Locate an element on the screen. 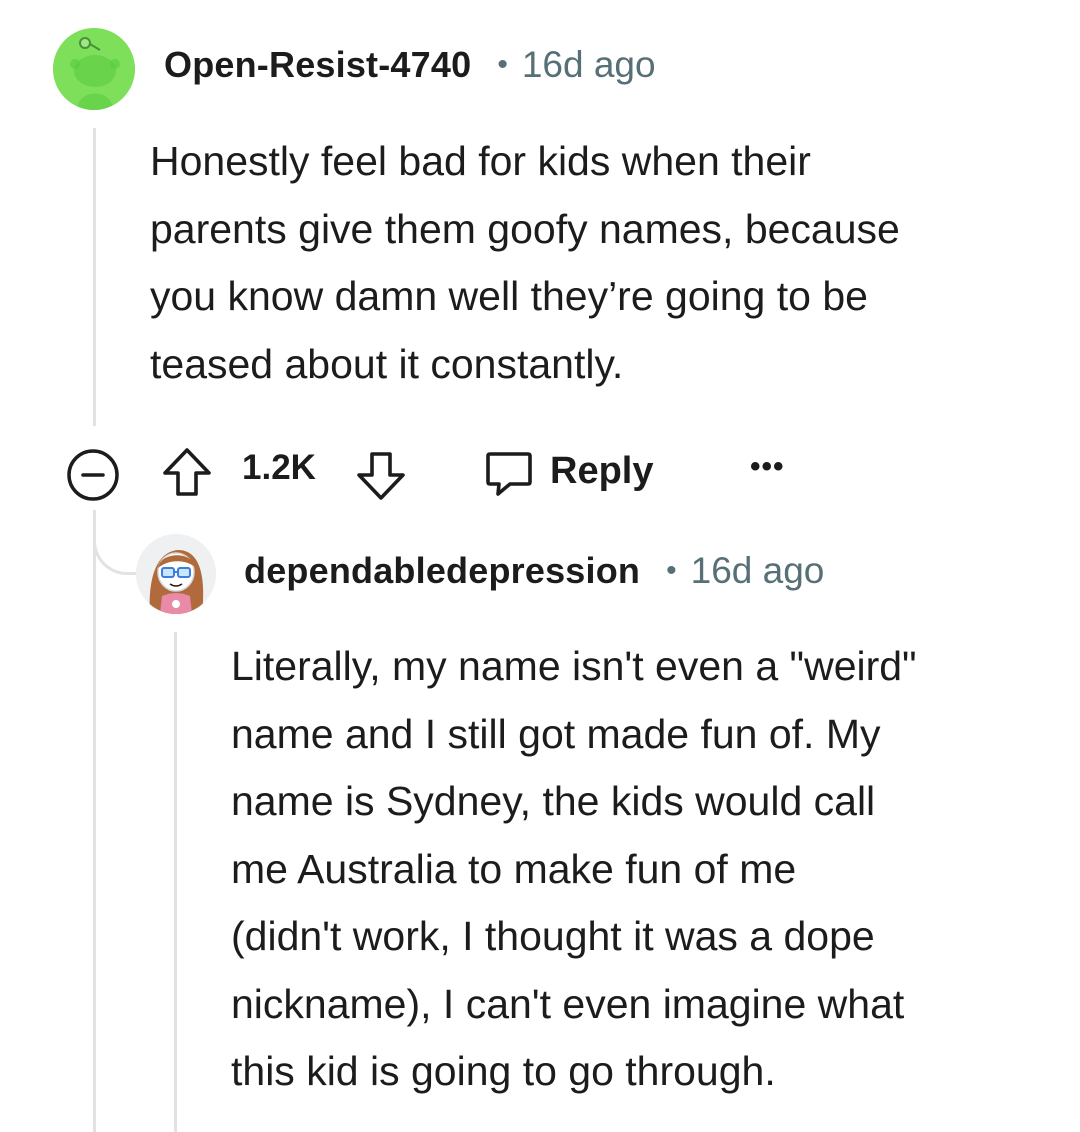  comment-line: name and I still got made fun of. My is located at coordinates (556, 734).